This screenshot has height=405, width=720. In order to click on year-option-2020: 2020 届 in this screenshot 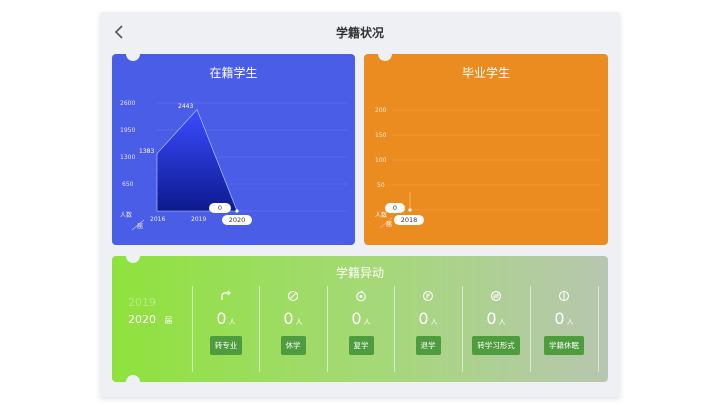, I will do `click(150, 319)`.